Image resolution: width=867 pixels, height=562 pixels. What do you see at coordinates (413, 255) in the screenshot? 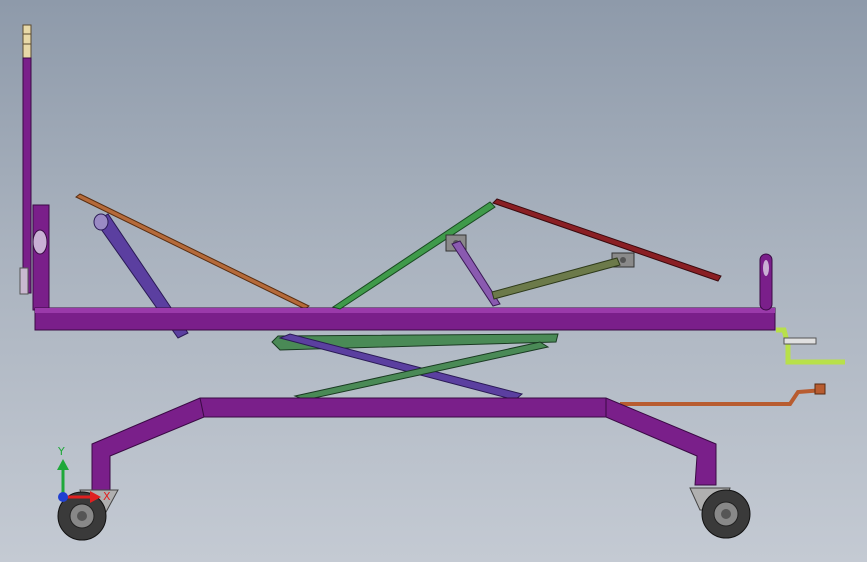
I see `knee-section-panel` at bounding box center [413, 255].